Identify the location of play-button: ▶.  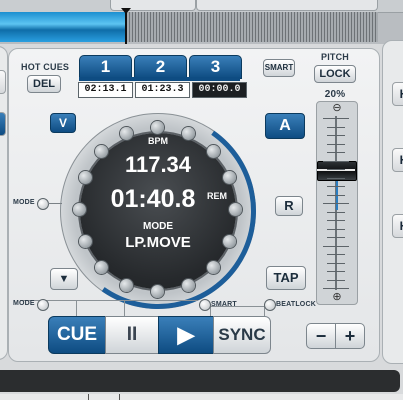
(186, 335).